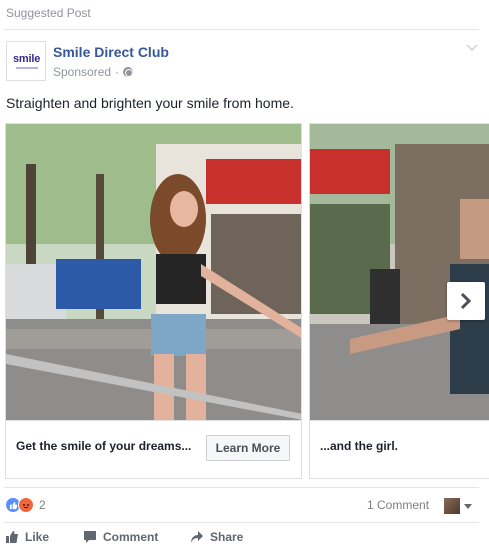  I want to click on like-icon, so click(12, 537).